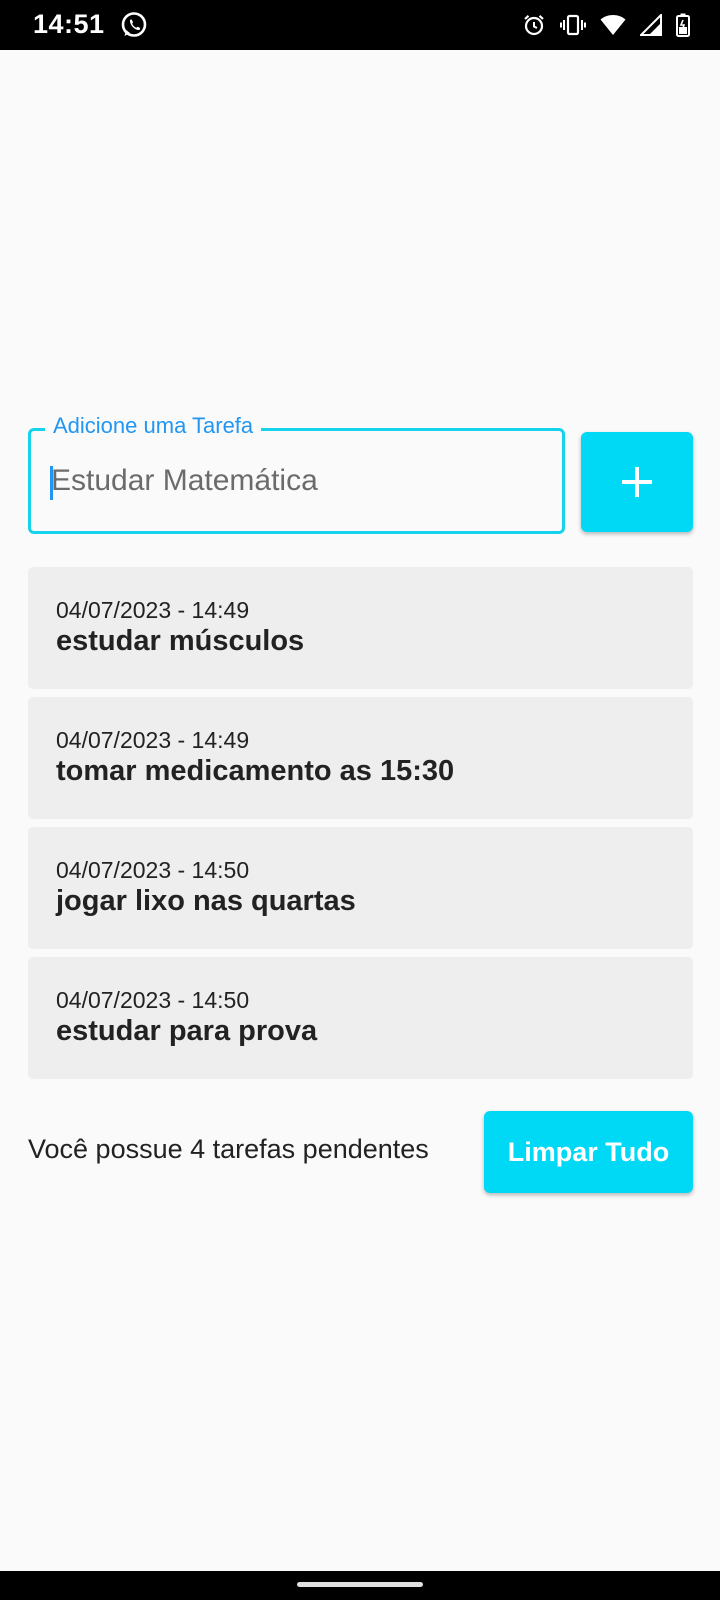  What do you see at coordinates (683, 25) in the screenshot?
I see `battery-icon` at bounding box center [683, 25].